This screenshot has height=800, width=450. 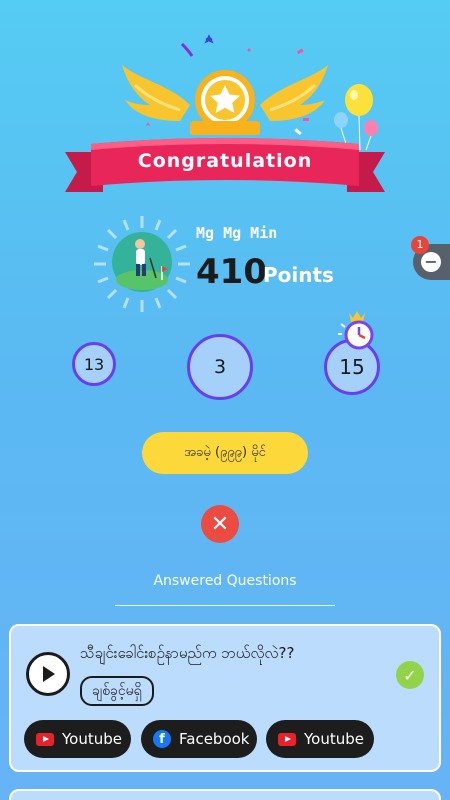 I want to click on play-button, so click(x=48, y=674).